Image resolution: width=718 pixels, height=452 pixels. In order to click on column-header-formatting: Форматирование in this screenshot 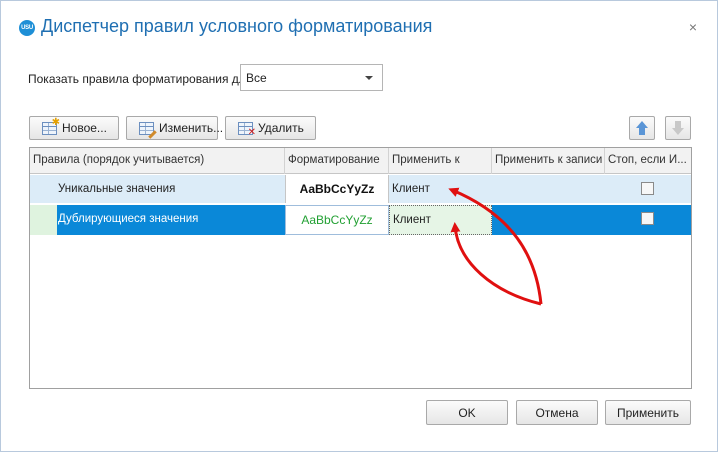, I will do `click(337, 161)`.